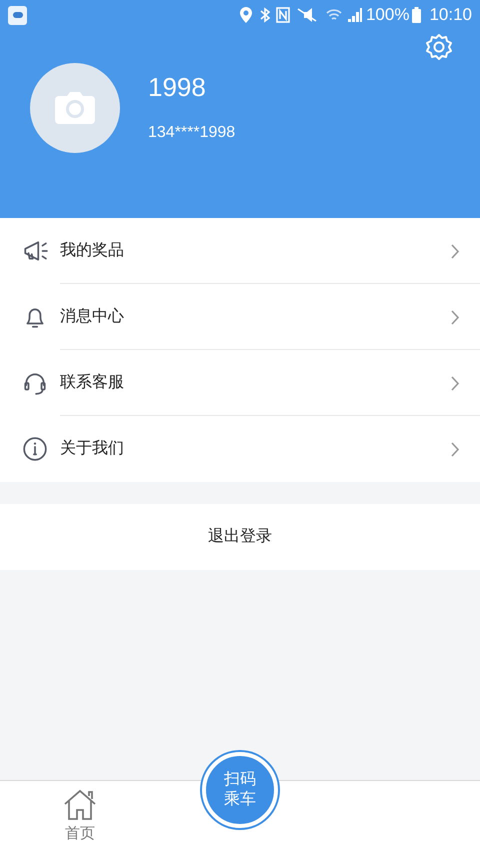 This screenshot has height=853, width=480. I want to click on menu-label: 联系客服, so click(92, 382).